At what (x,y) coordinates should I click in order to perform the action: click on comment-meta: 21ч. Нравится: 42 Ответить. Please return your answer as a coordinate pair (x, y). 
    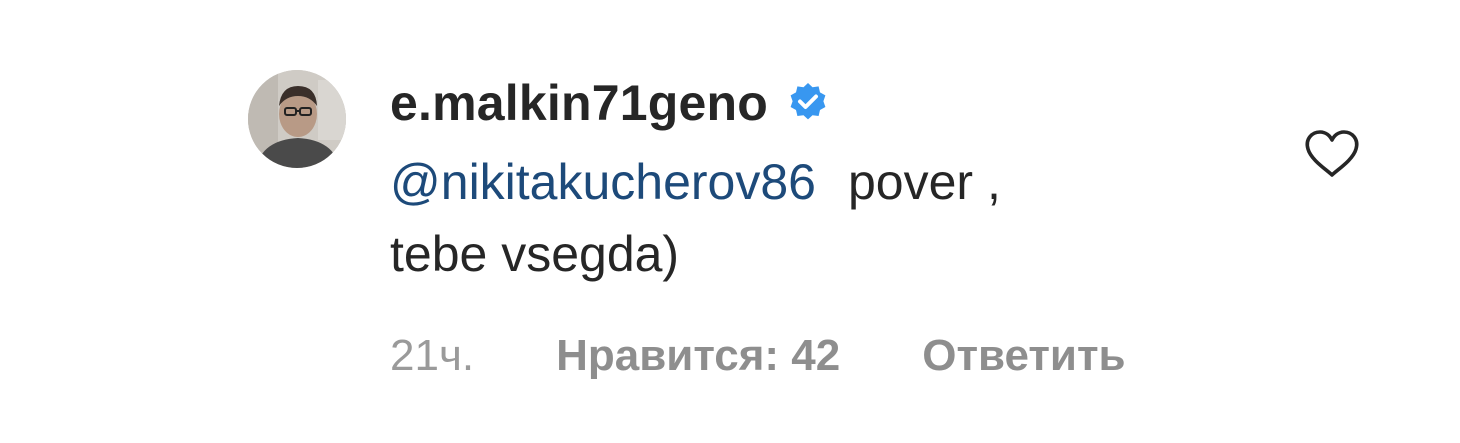
    Looking at the image, I should click on (758, 356).